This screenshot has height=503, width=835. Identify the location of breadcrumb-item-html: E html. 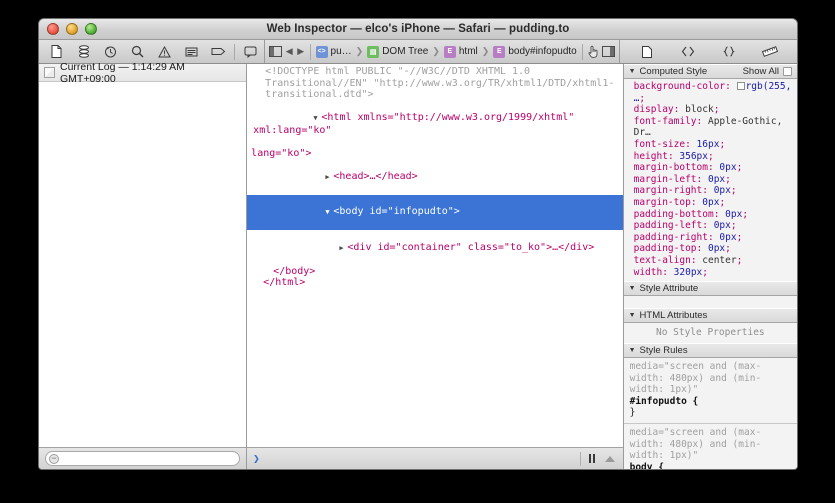
(460, 51).